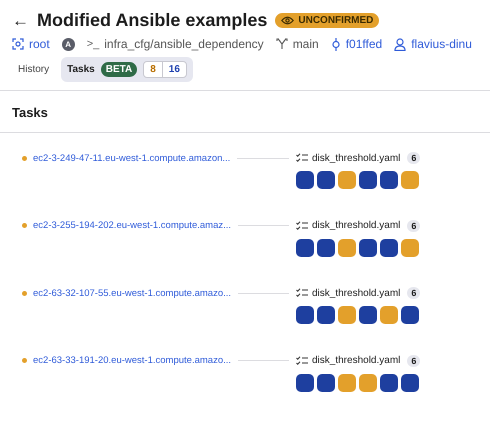 The height and width of the screenshot is (436, 490). What do you see at coordinates (245, 112) in the screenshot?
I see `section-title: Tasks` at bounding box center [245, 112].